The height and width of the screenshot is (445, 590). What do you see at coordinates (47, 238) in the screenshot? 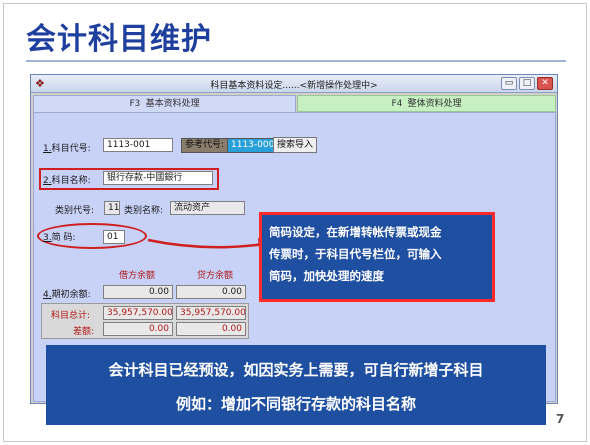
I see `short-code-key: 3.` at bounding box center [47, 238].